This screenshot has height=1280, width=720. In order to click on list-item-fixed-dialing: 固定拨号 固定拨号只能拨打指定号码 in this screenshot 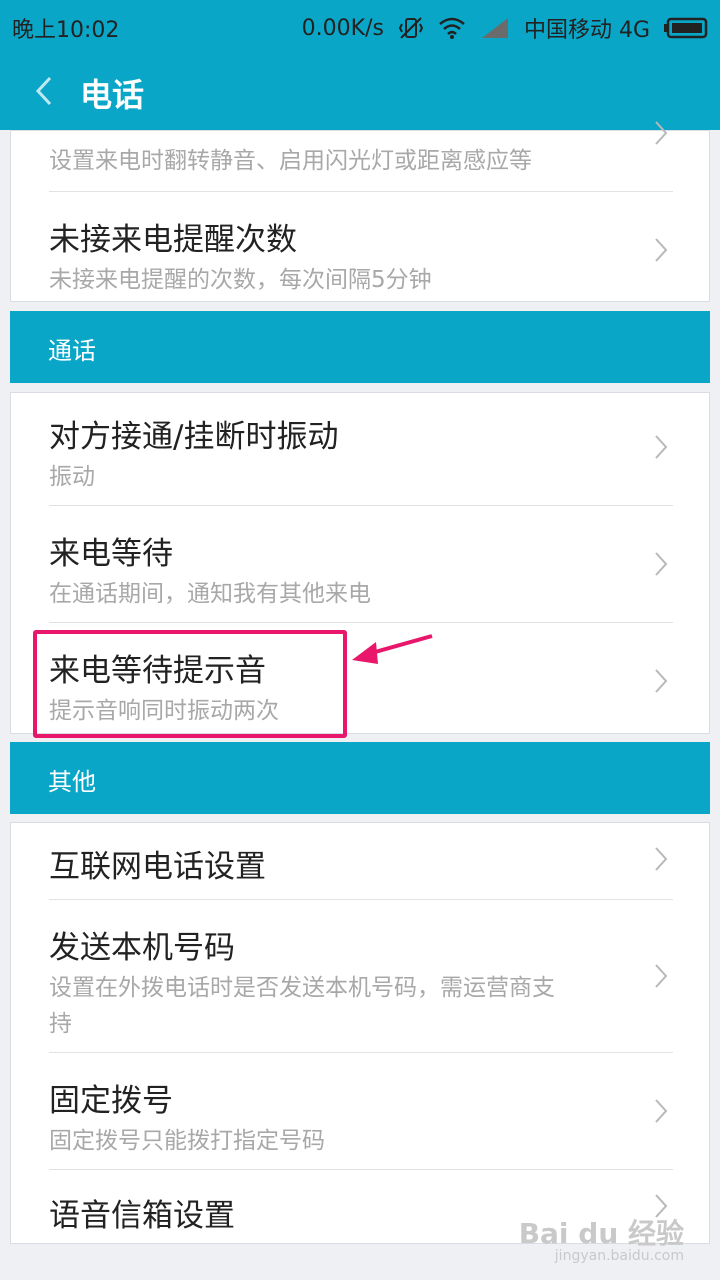, I will do `click(360, 1111)`.